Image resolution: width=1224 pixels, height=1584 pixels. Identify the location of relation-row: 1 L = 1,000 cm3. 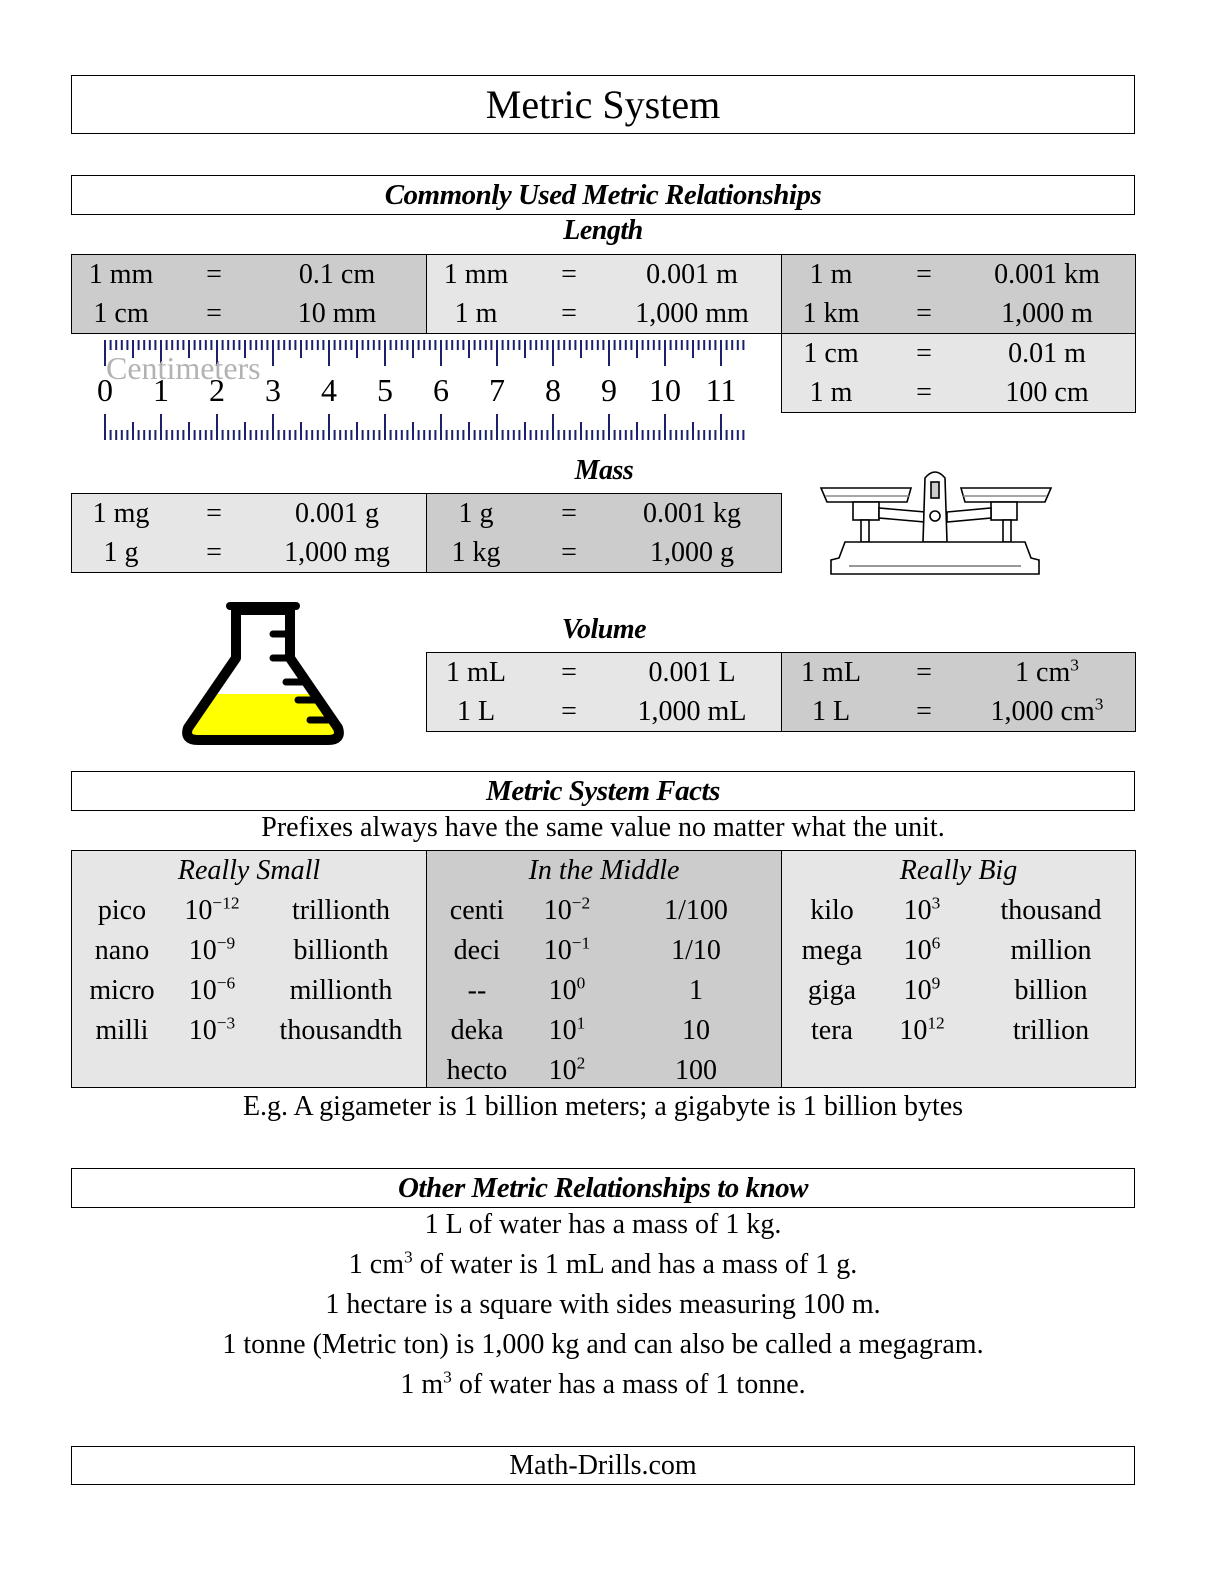
(958, 711).